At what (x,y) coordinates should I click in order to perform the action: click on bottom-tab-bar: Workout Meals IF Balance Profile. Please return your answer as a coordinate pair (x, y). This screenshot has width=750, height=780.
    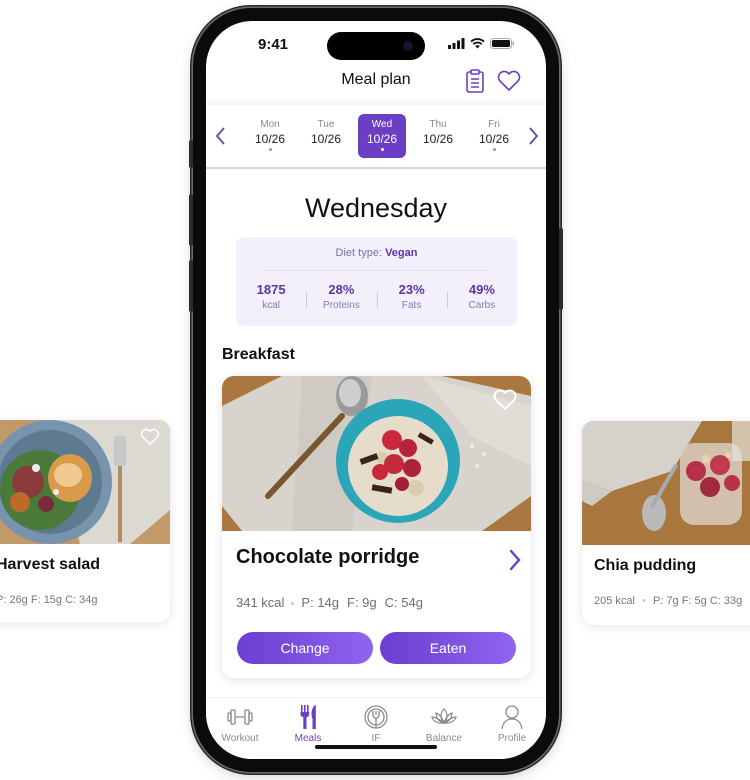
    Looking at the image, I should click on (376, 728).